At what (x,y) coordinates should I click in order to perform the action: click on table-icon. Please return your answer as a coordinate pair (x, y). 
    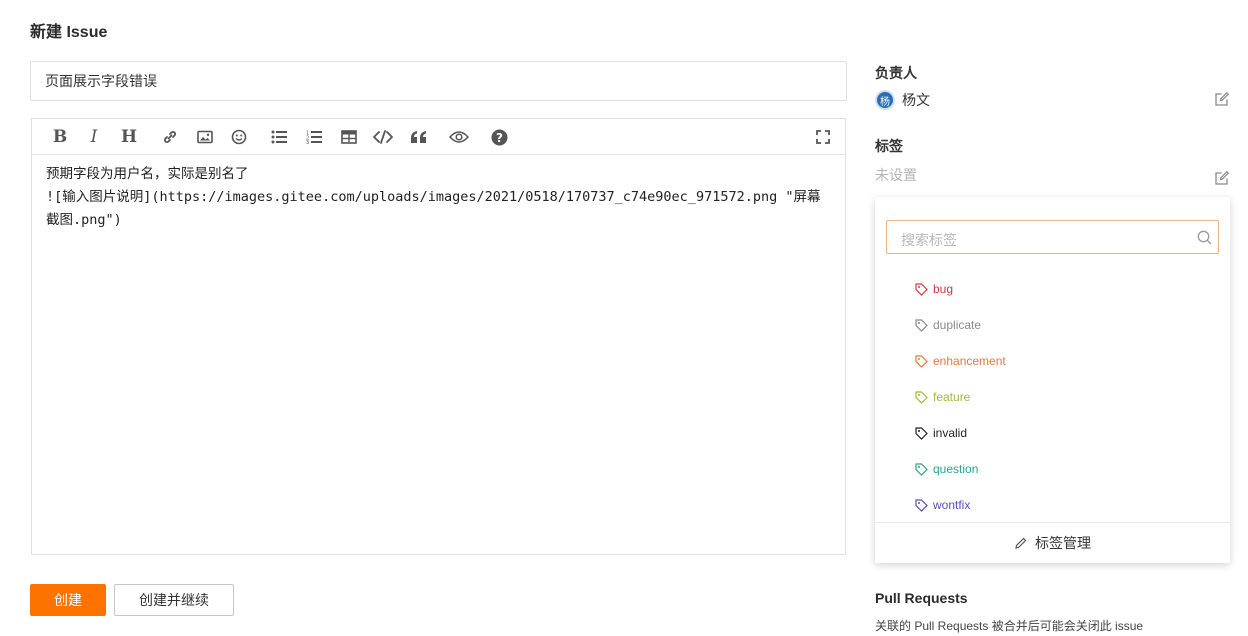
    Looking at the image, I should click on (349, 137).